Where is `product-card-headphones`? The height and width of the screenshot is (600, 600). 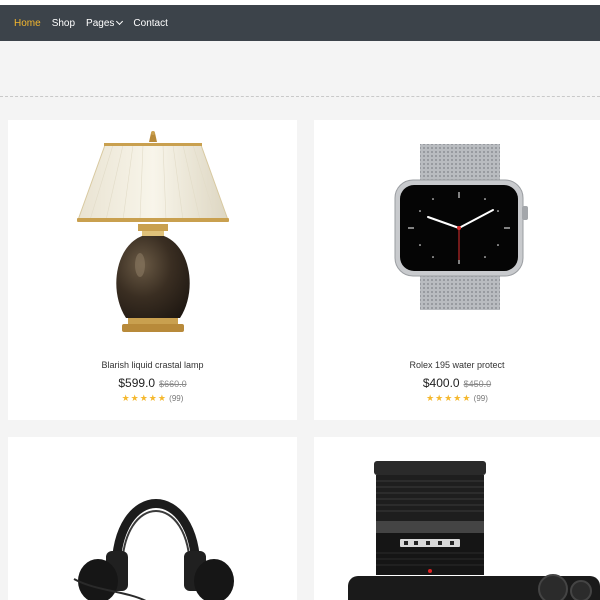 product-card-headphones is located at coordinates (152, 518).